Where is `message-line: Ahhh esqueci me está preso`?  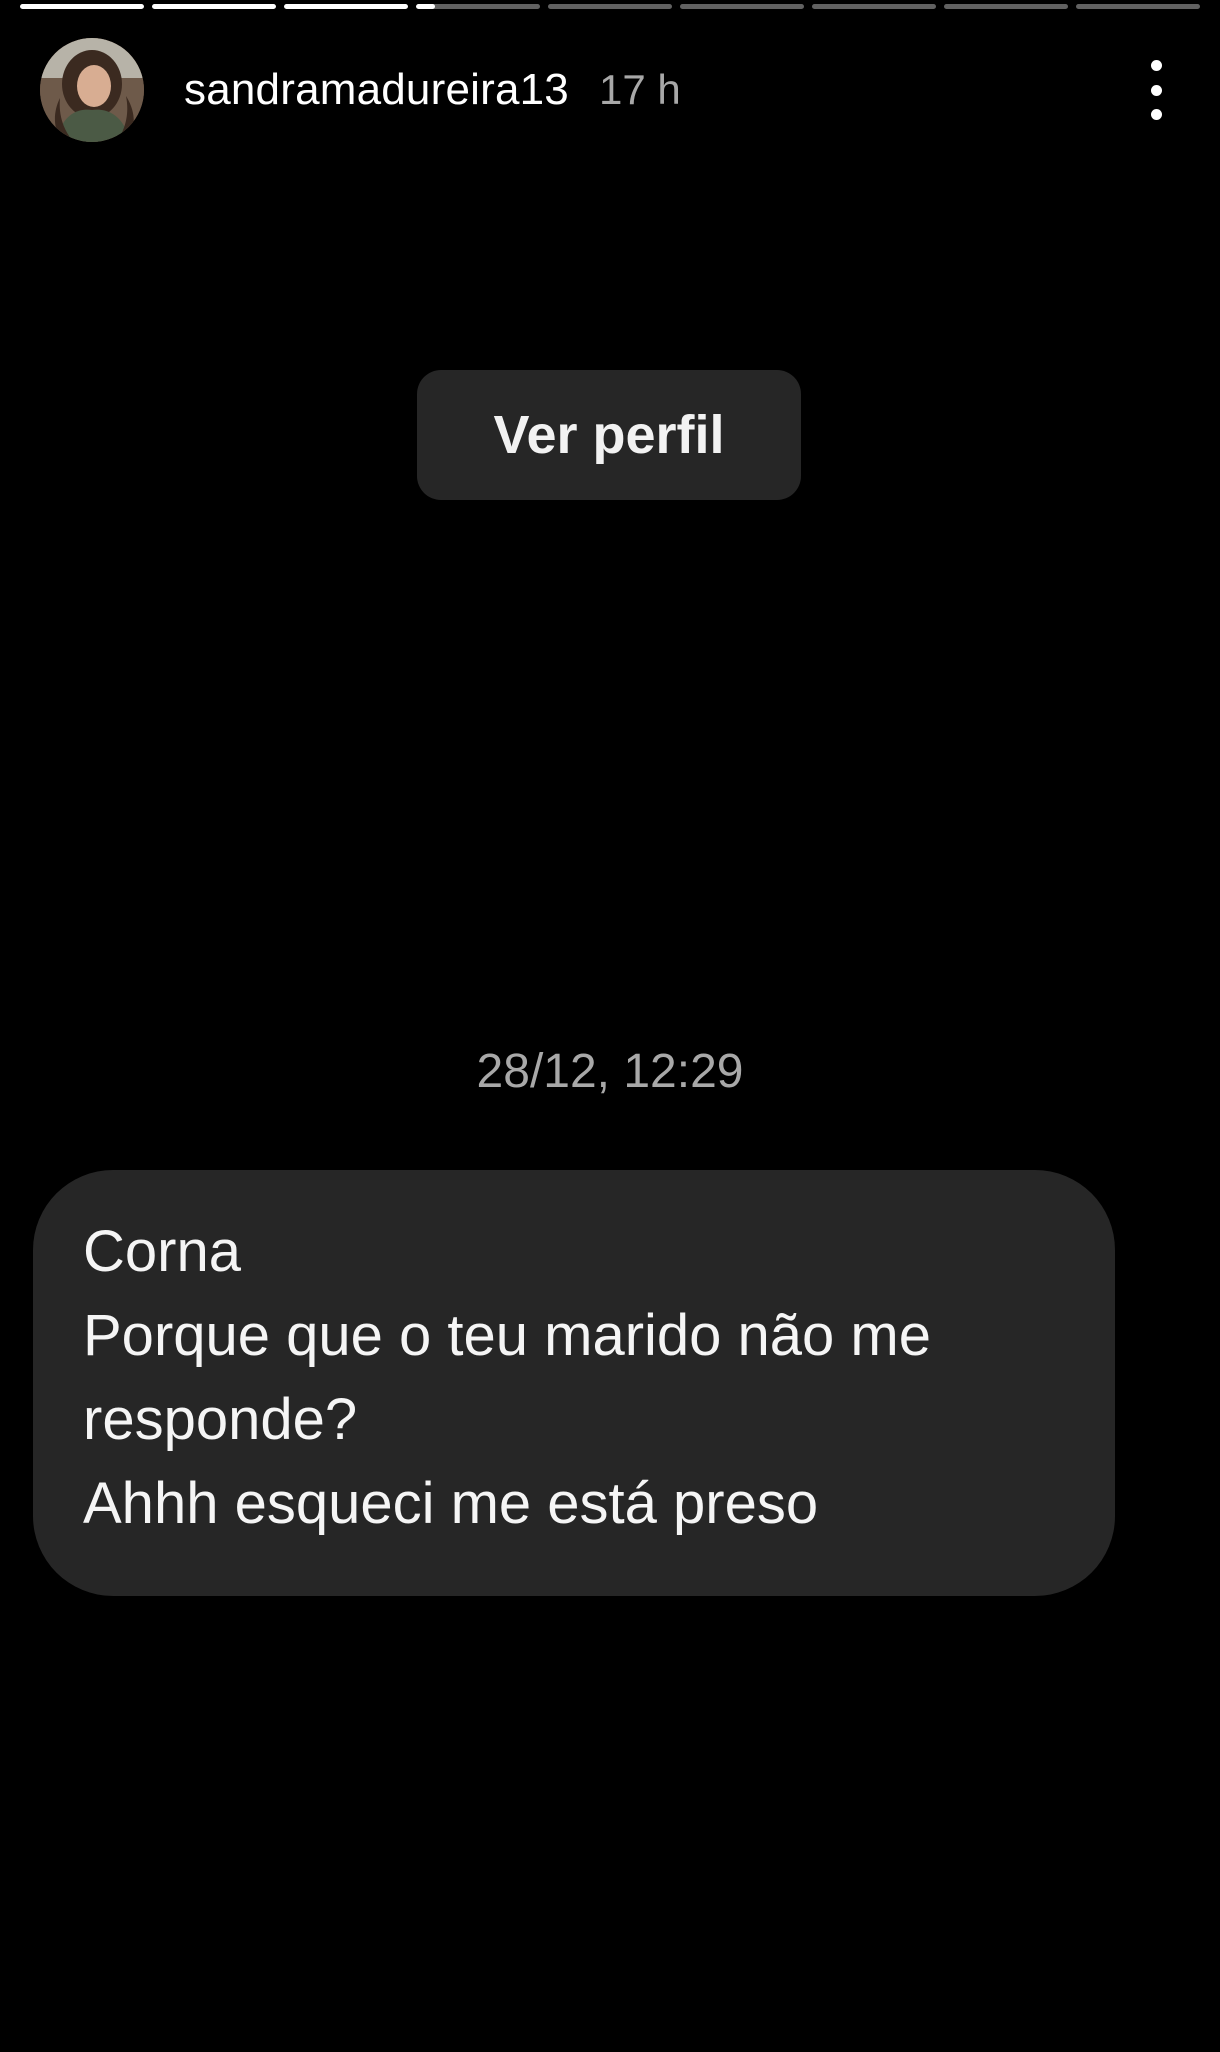
message-line: Ahhh esqueci me está preso is located at coordinates (451, 1503).